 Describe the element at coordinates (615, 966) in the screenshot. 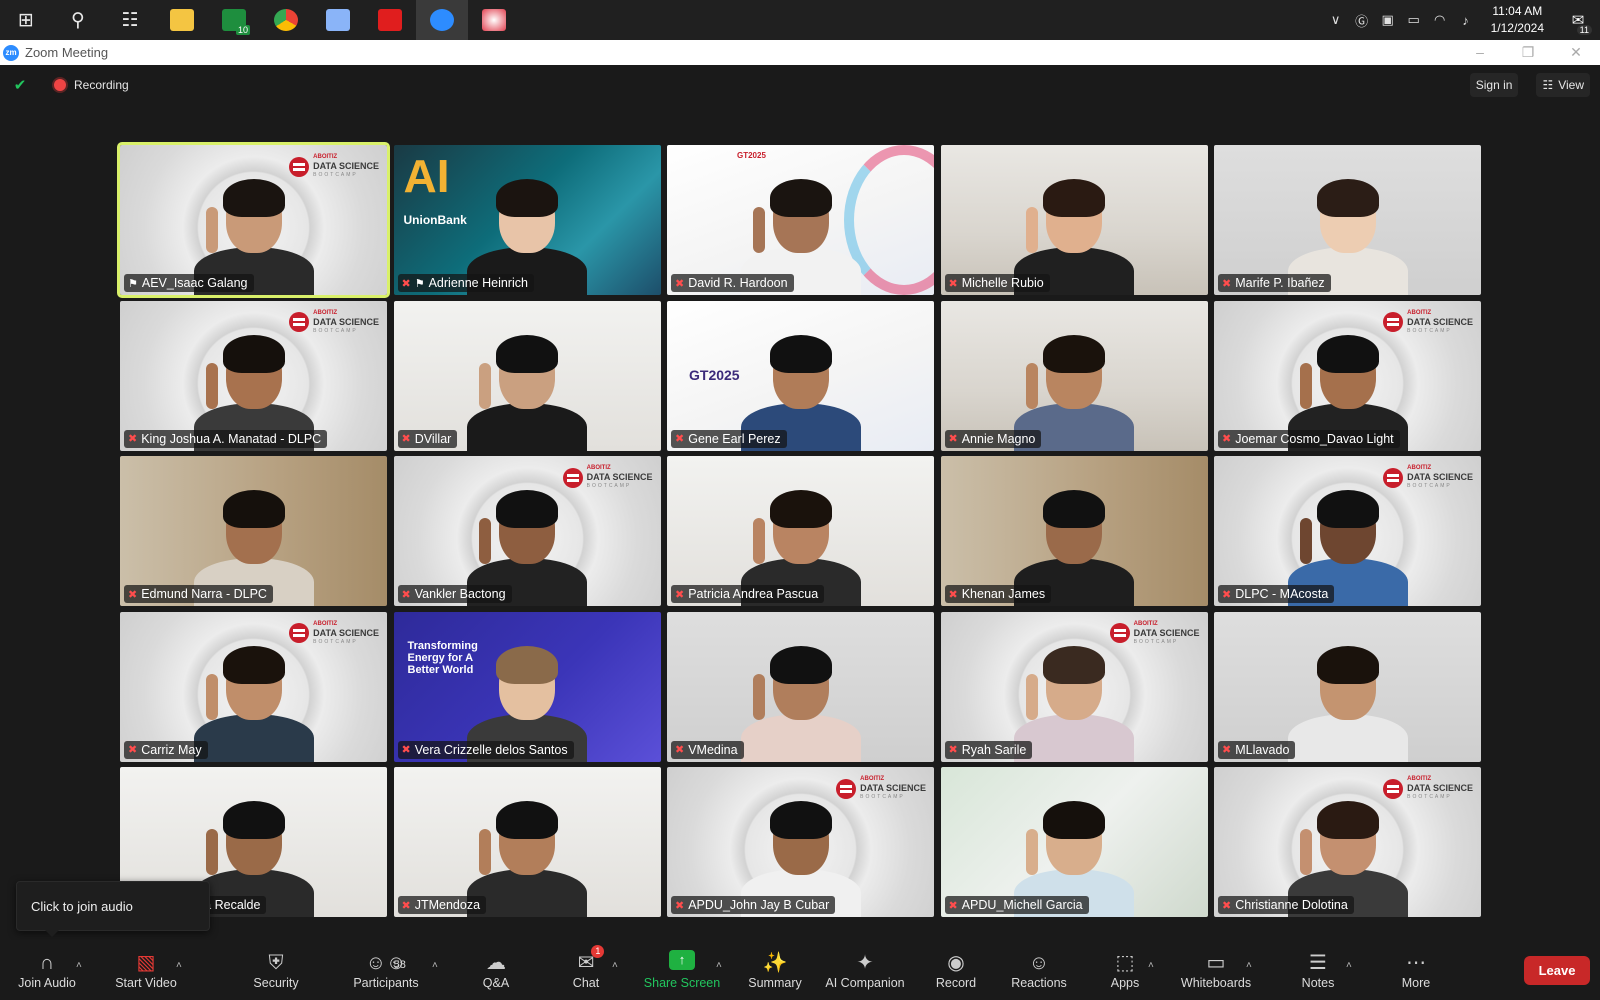

I see `chat-options-caret: ˄` at that location.